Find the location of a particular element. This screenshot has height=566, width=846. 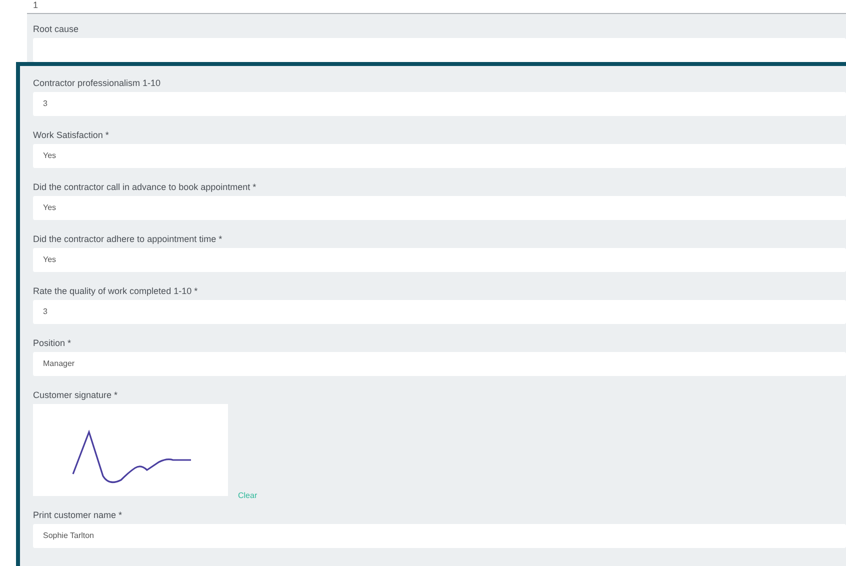

signature-pad is located at coordinates (130, 450).